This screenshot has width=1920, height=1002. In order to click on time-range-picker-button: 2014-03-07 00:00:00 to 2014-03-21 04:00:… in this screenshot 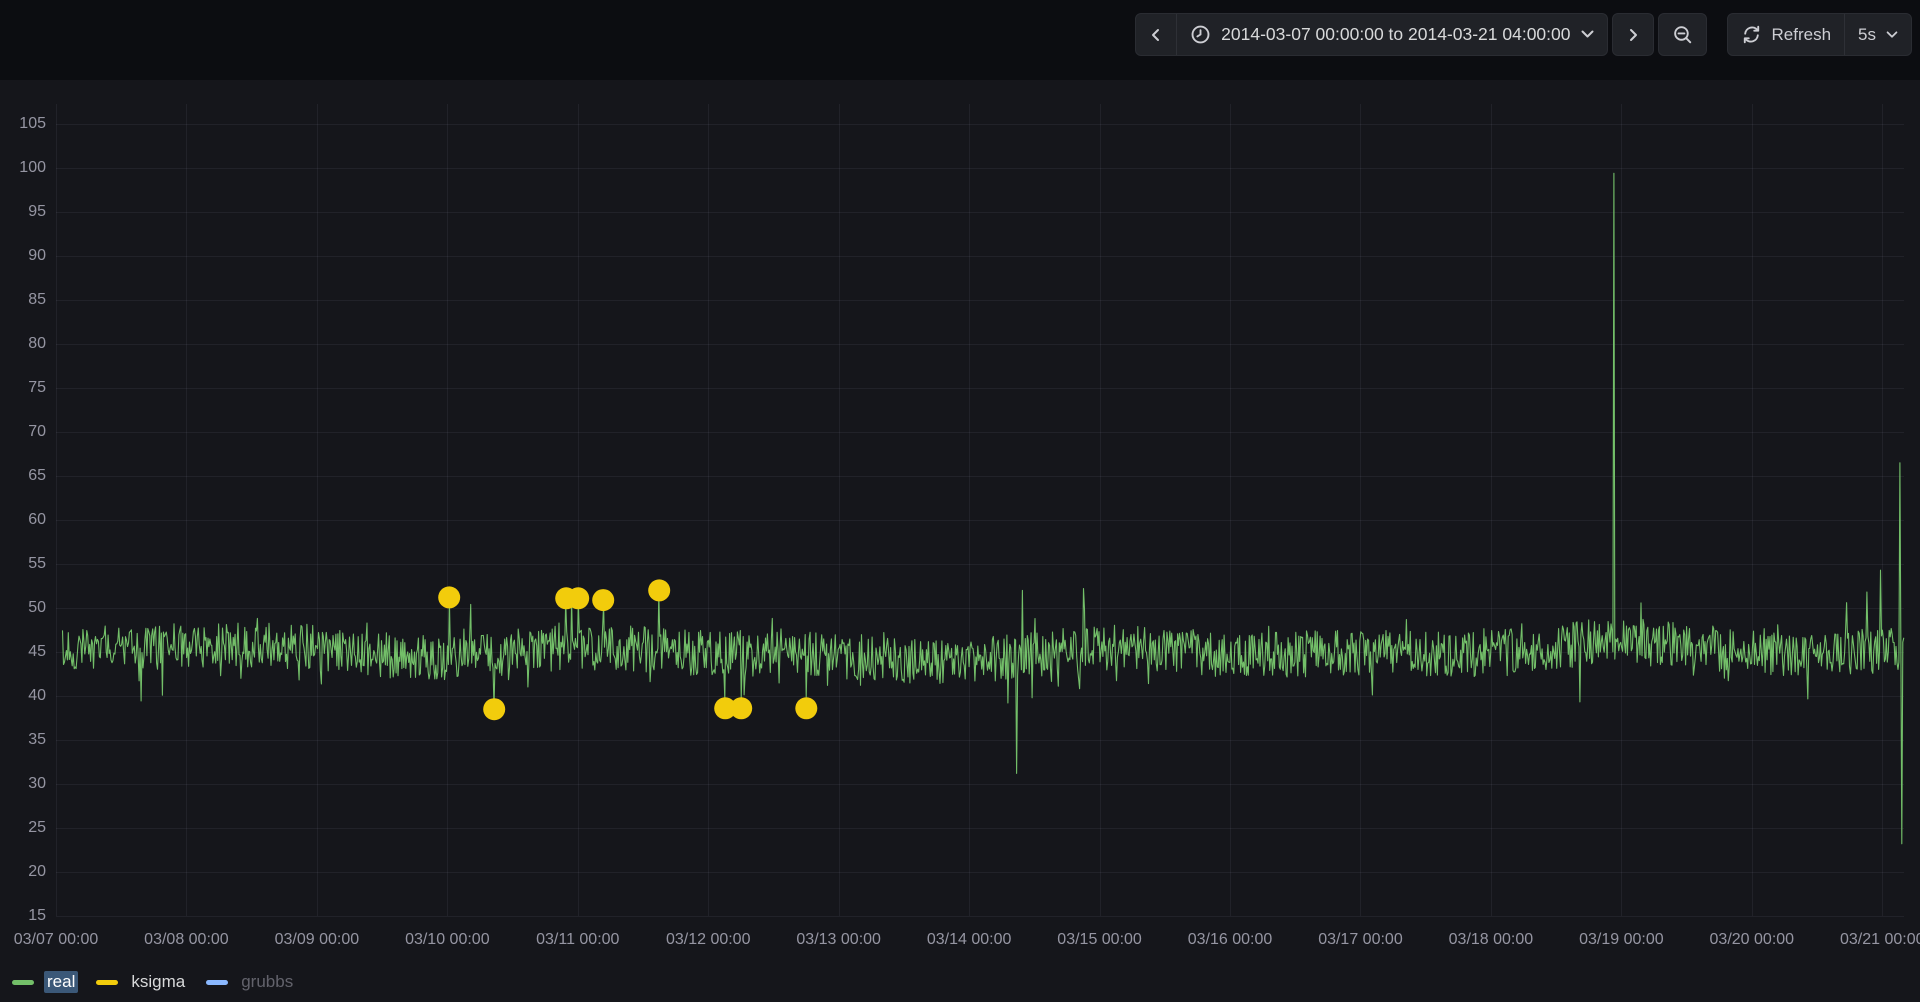, I will do `click(1391, 34)`.